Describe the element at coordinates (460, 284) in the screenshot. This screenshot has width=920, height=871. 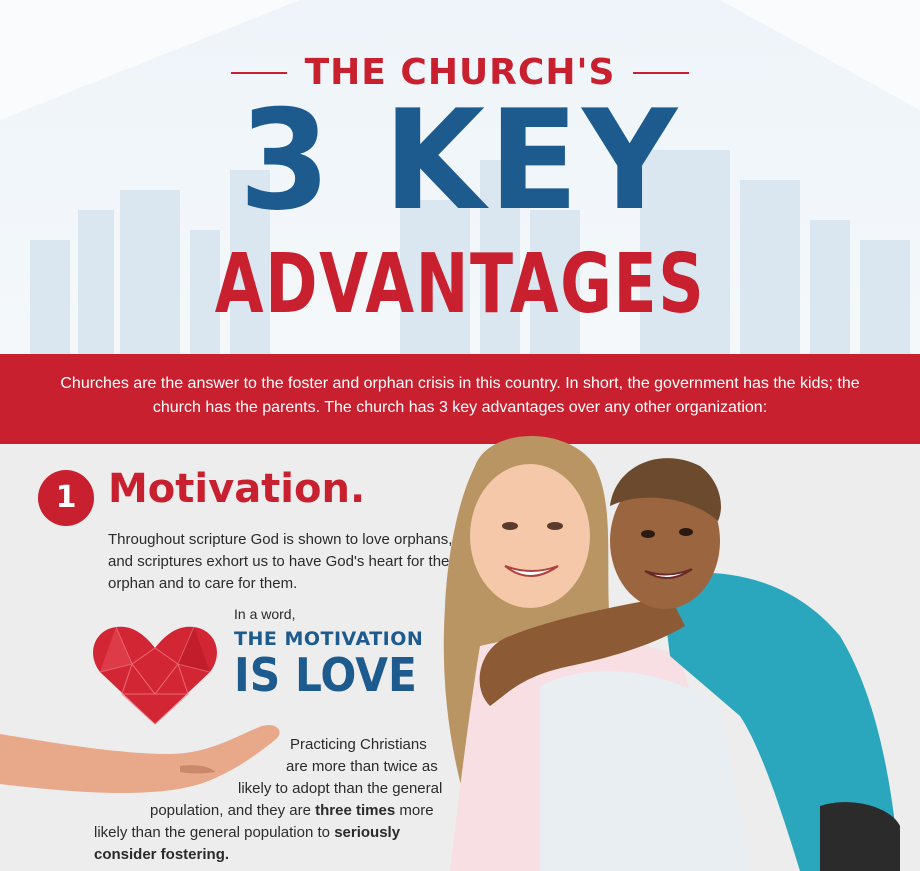
I see `sub-title: ADVANTAGES` at that location.